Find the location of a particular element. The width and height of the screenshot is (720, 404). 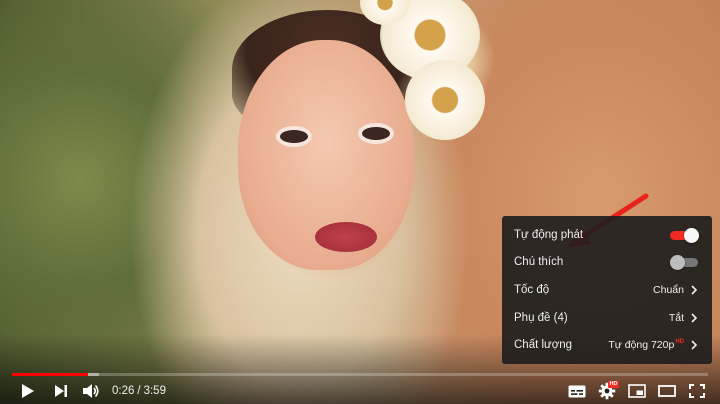

progress-played is located at coordinates (50, 374).